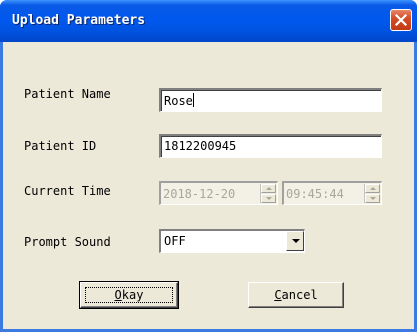  What do you see at coordinates (60, 146) in the screenshot?
I see `patient-id-label: Patient ID` at bounding box center [60, 146].